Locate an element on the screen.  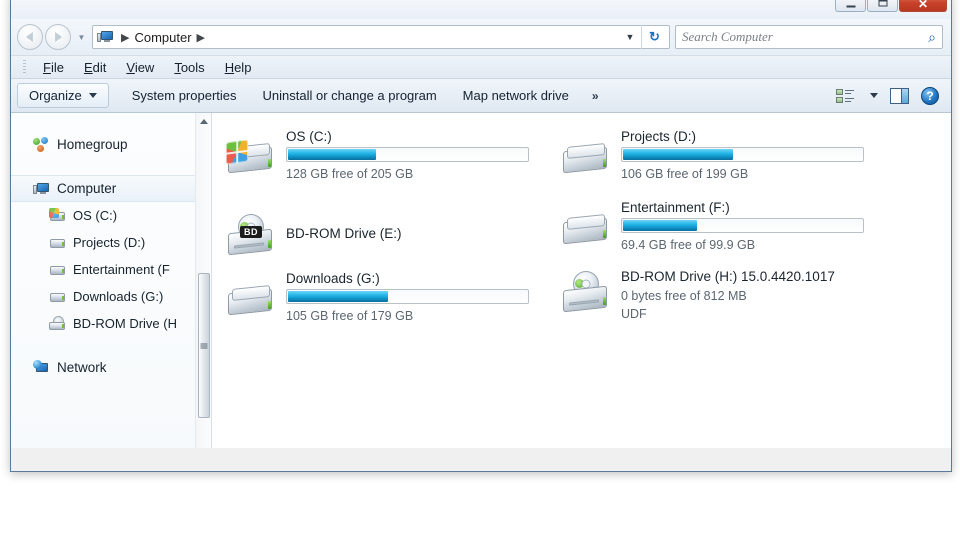
drive-details: Downloads (G:) 105 GB free of 179 GB is located at coordinates (407, 297).